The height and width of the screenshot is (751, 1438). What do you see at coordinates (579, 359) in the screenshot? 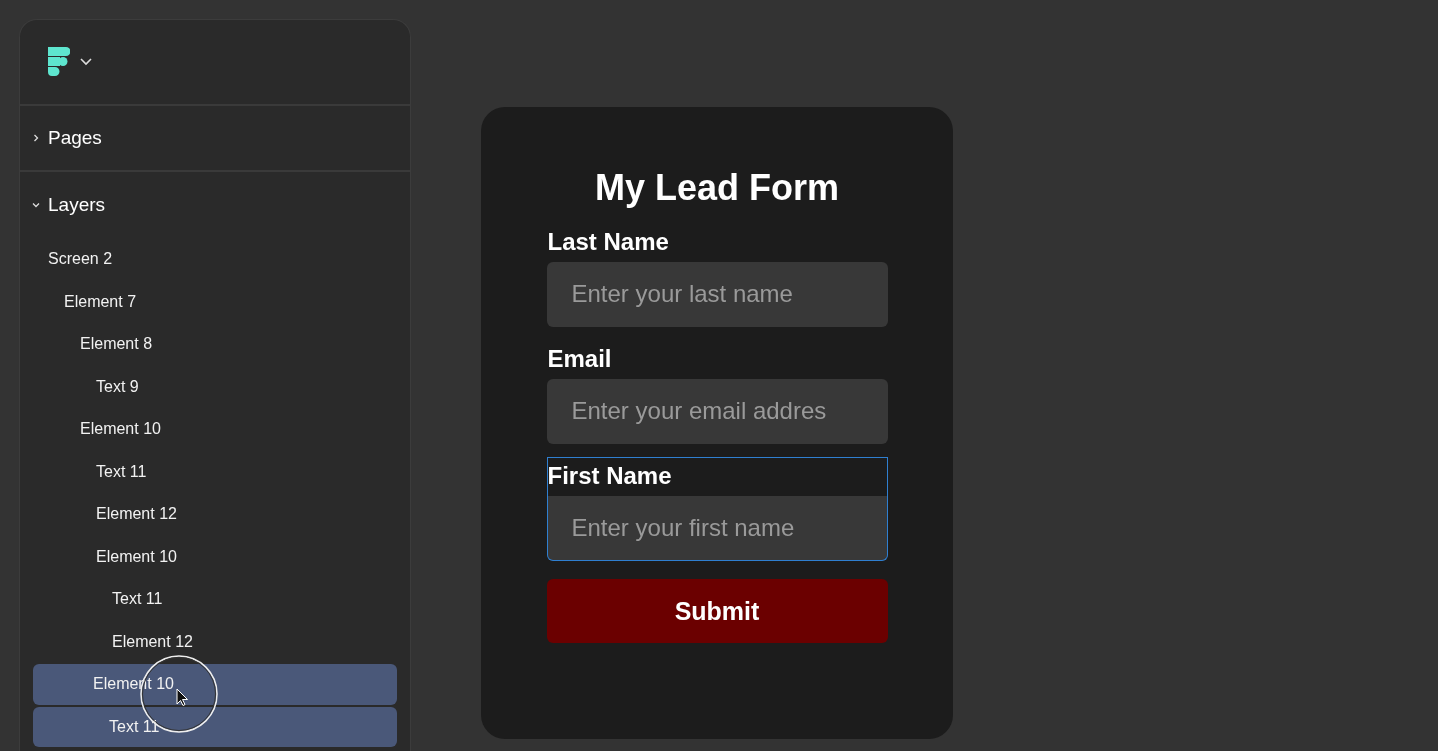
I see `field-label: Email` at bounding box center [579, 359].